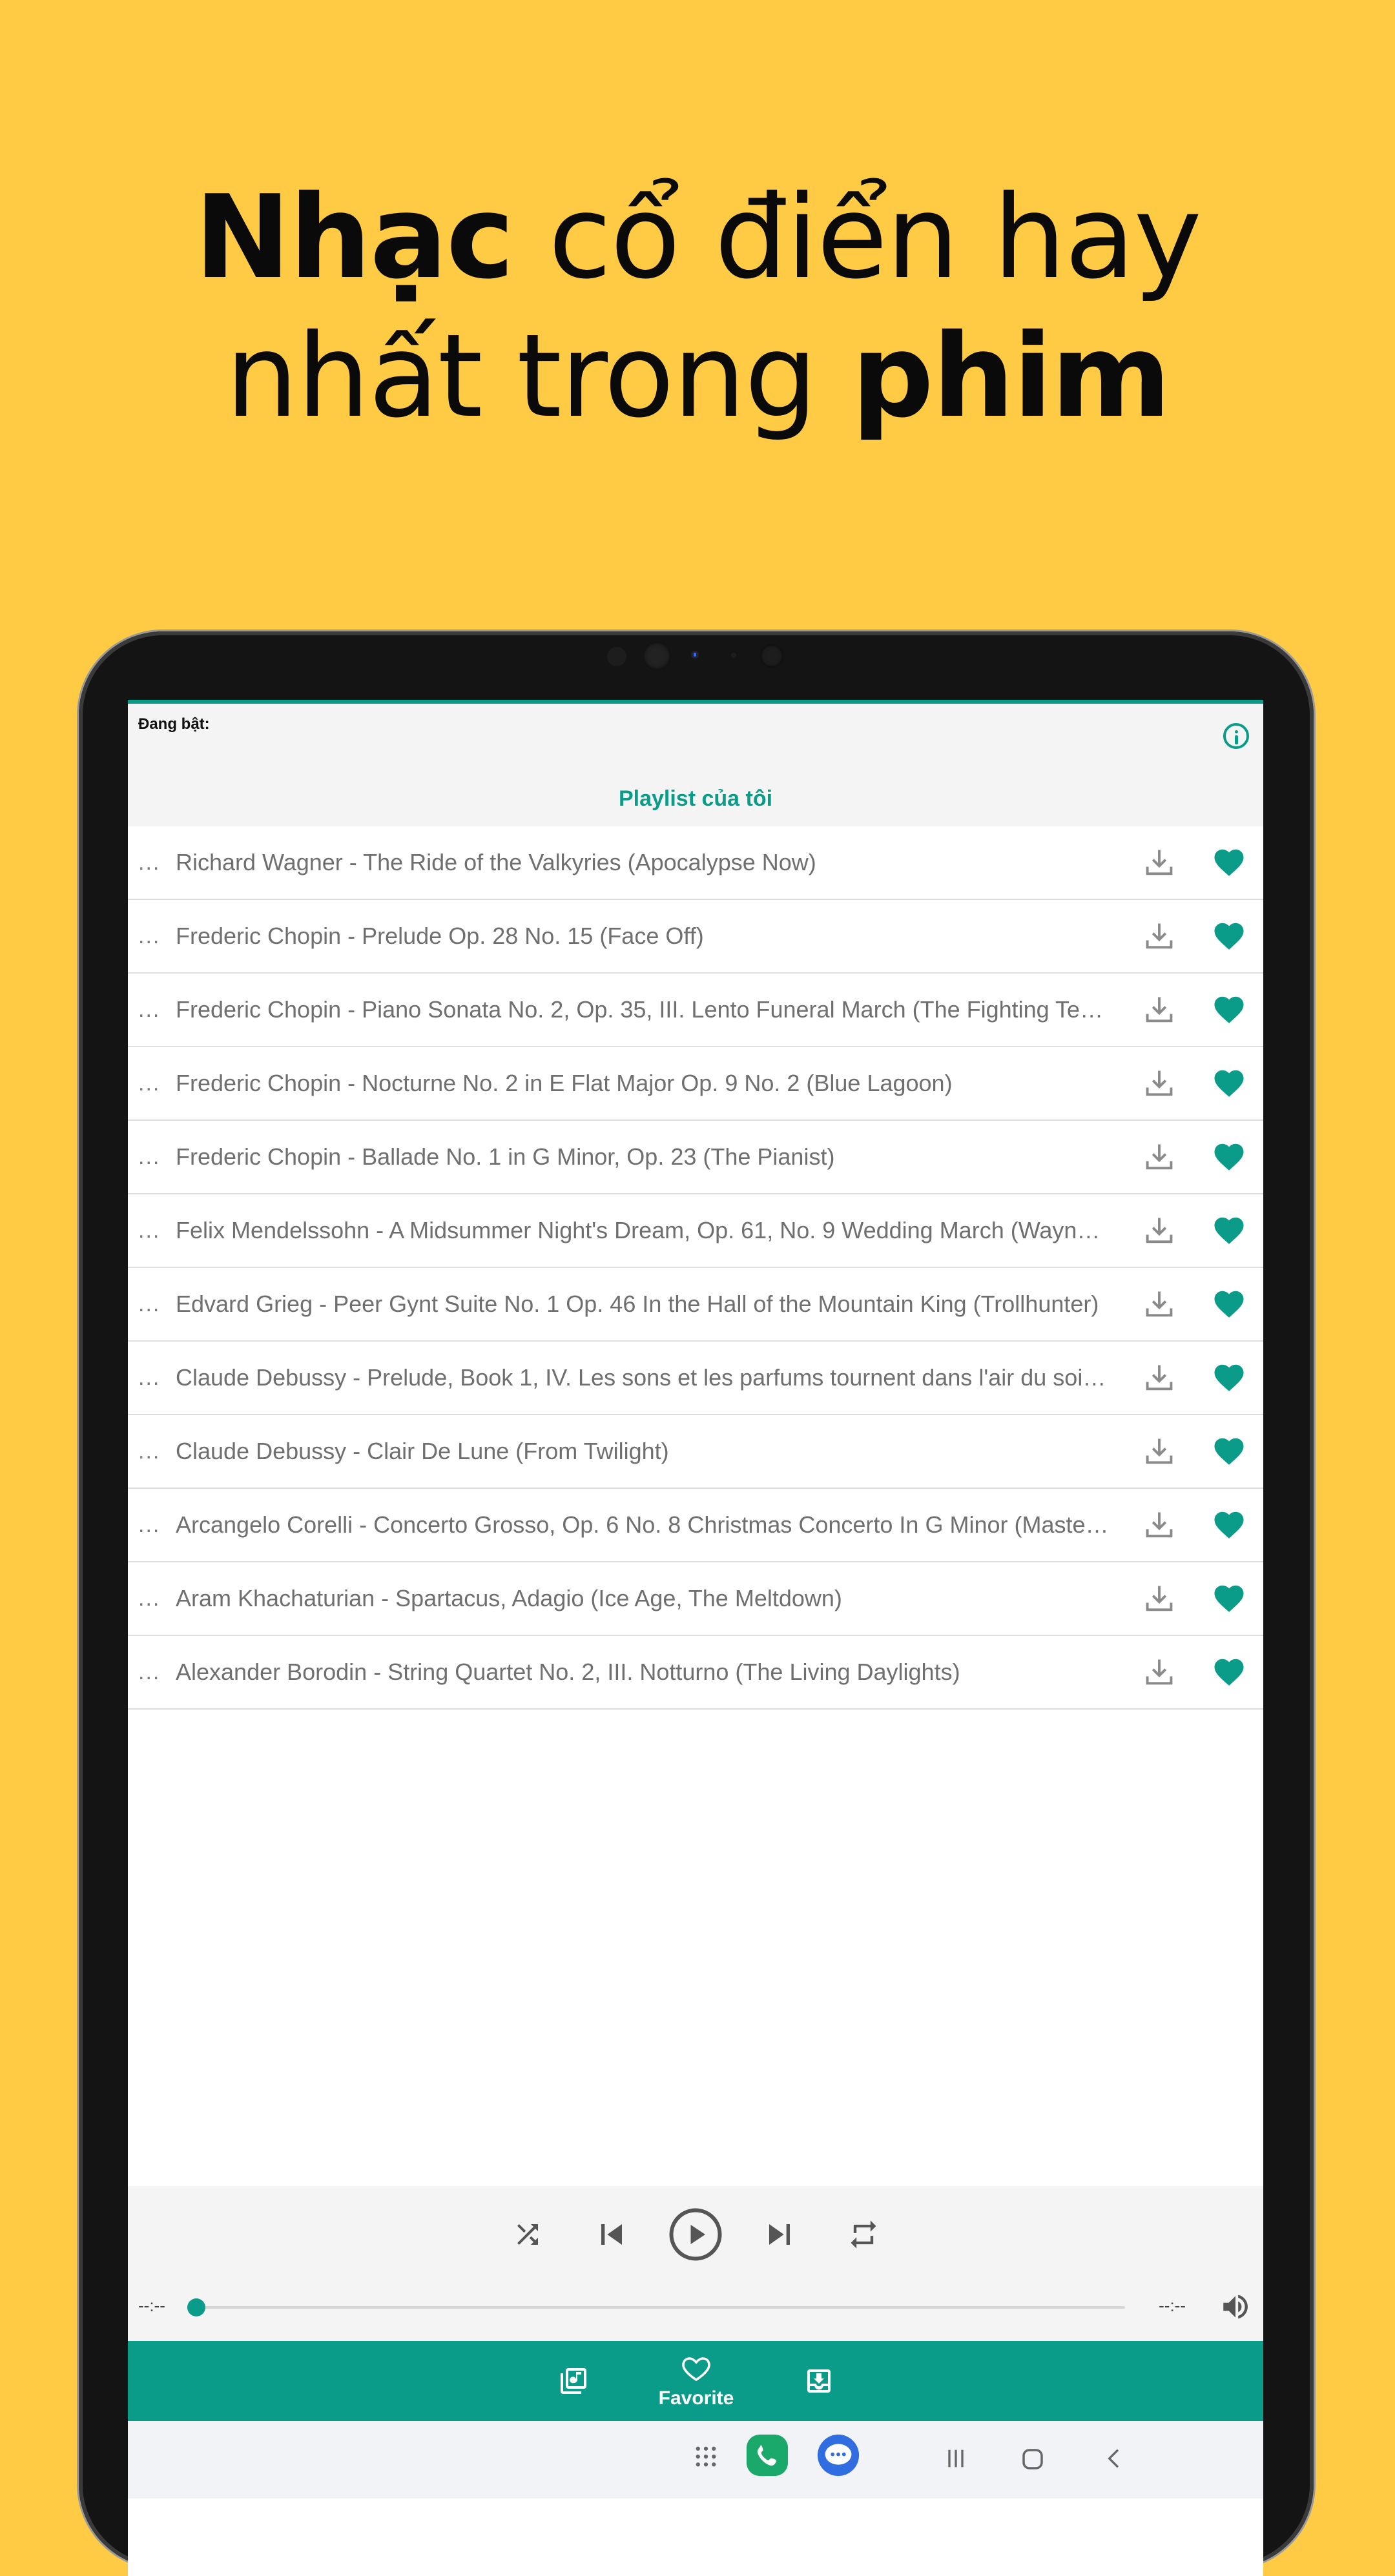  Describe the element at coordinates (1235, 2308) in the screenshot. I see `volume-icon` at that location.